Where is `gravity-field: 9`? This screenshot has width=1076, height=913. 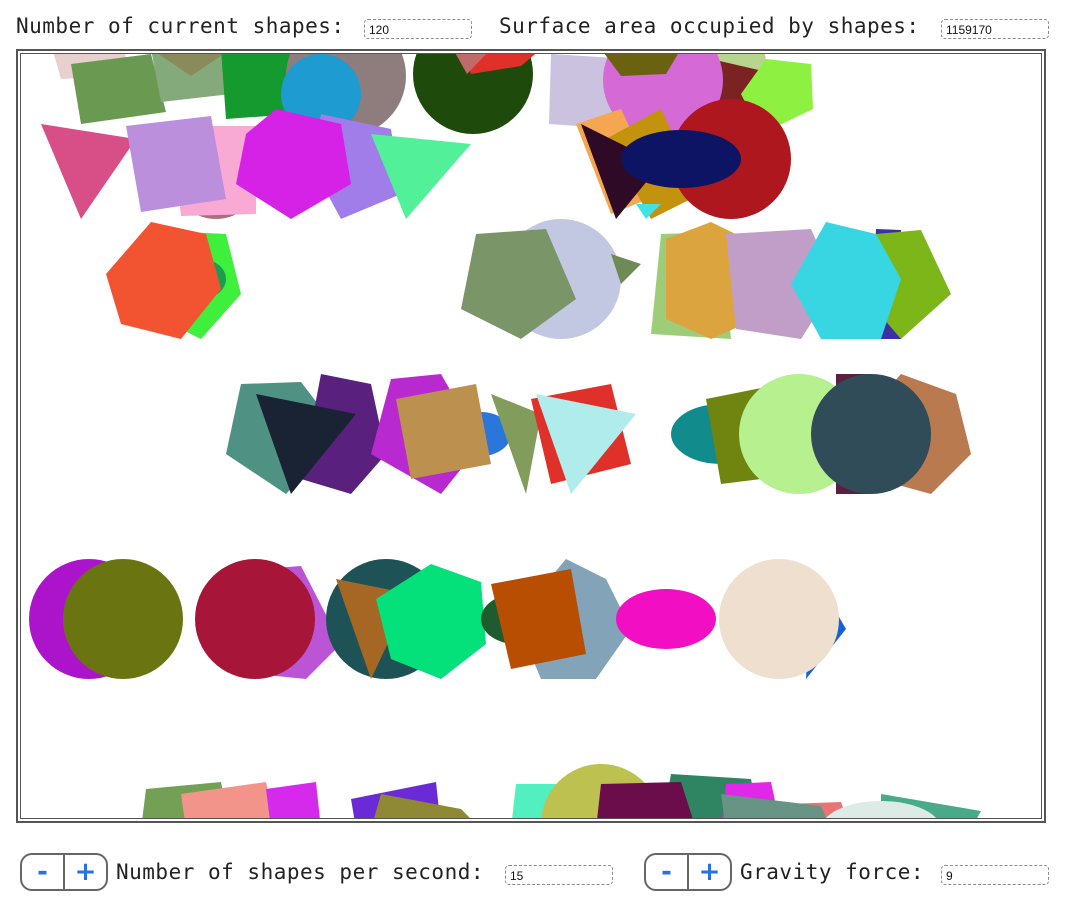
gravity-field: 9 is located at coordinates (995, 875).